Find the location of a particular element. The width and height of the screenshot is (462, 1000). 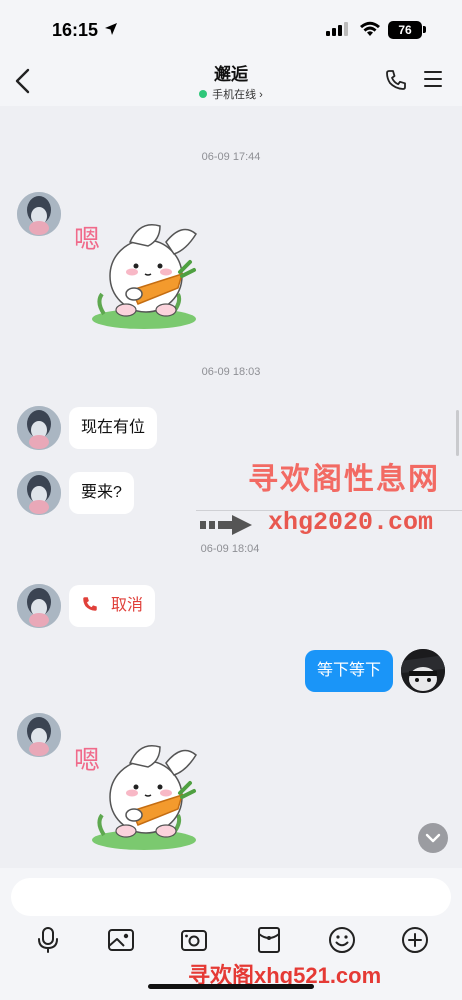

message-bubble: 要来? is located at coordinates (101, 493).